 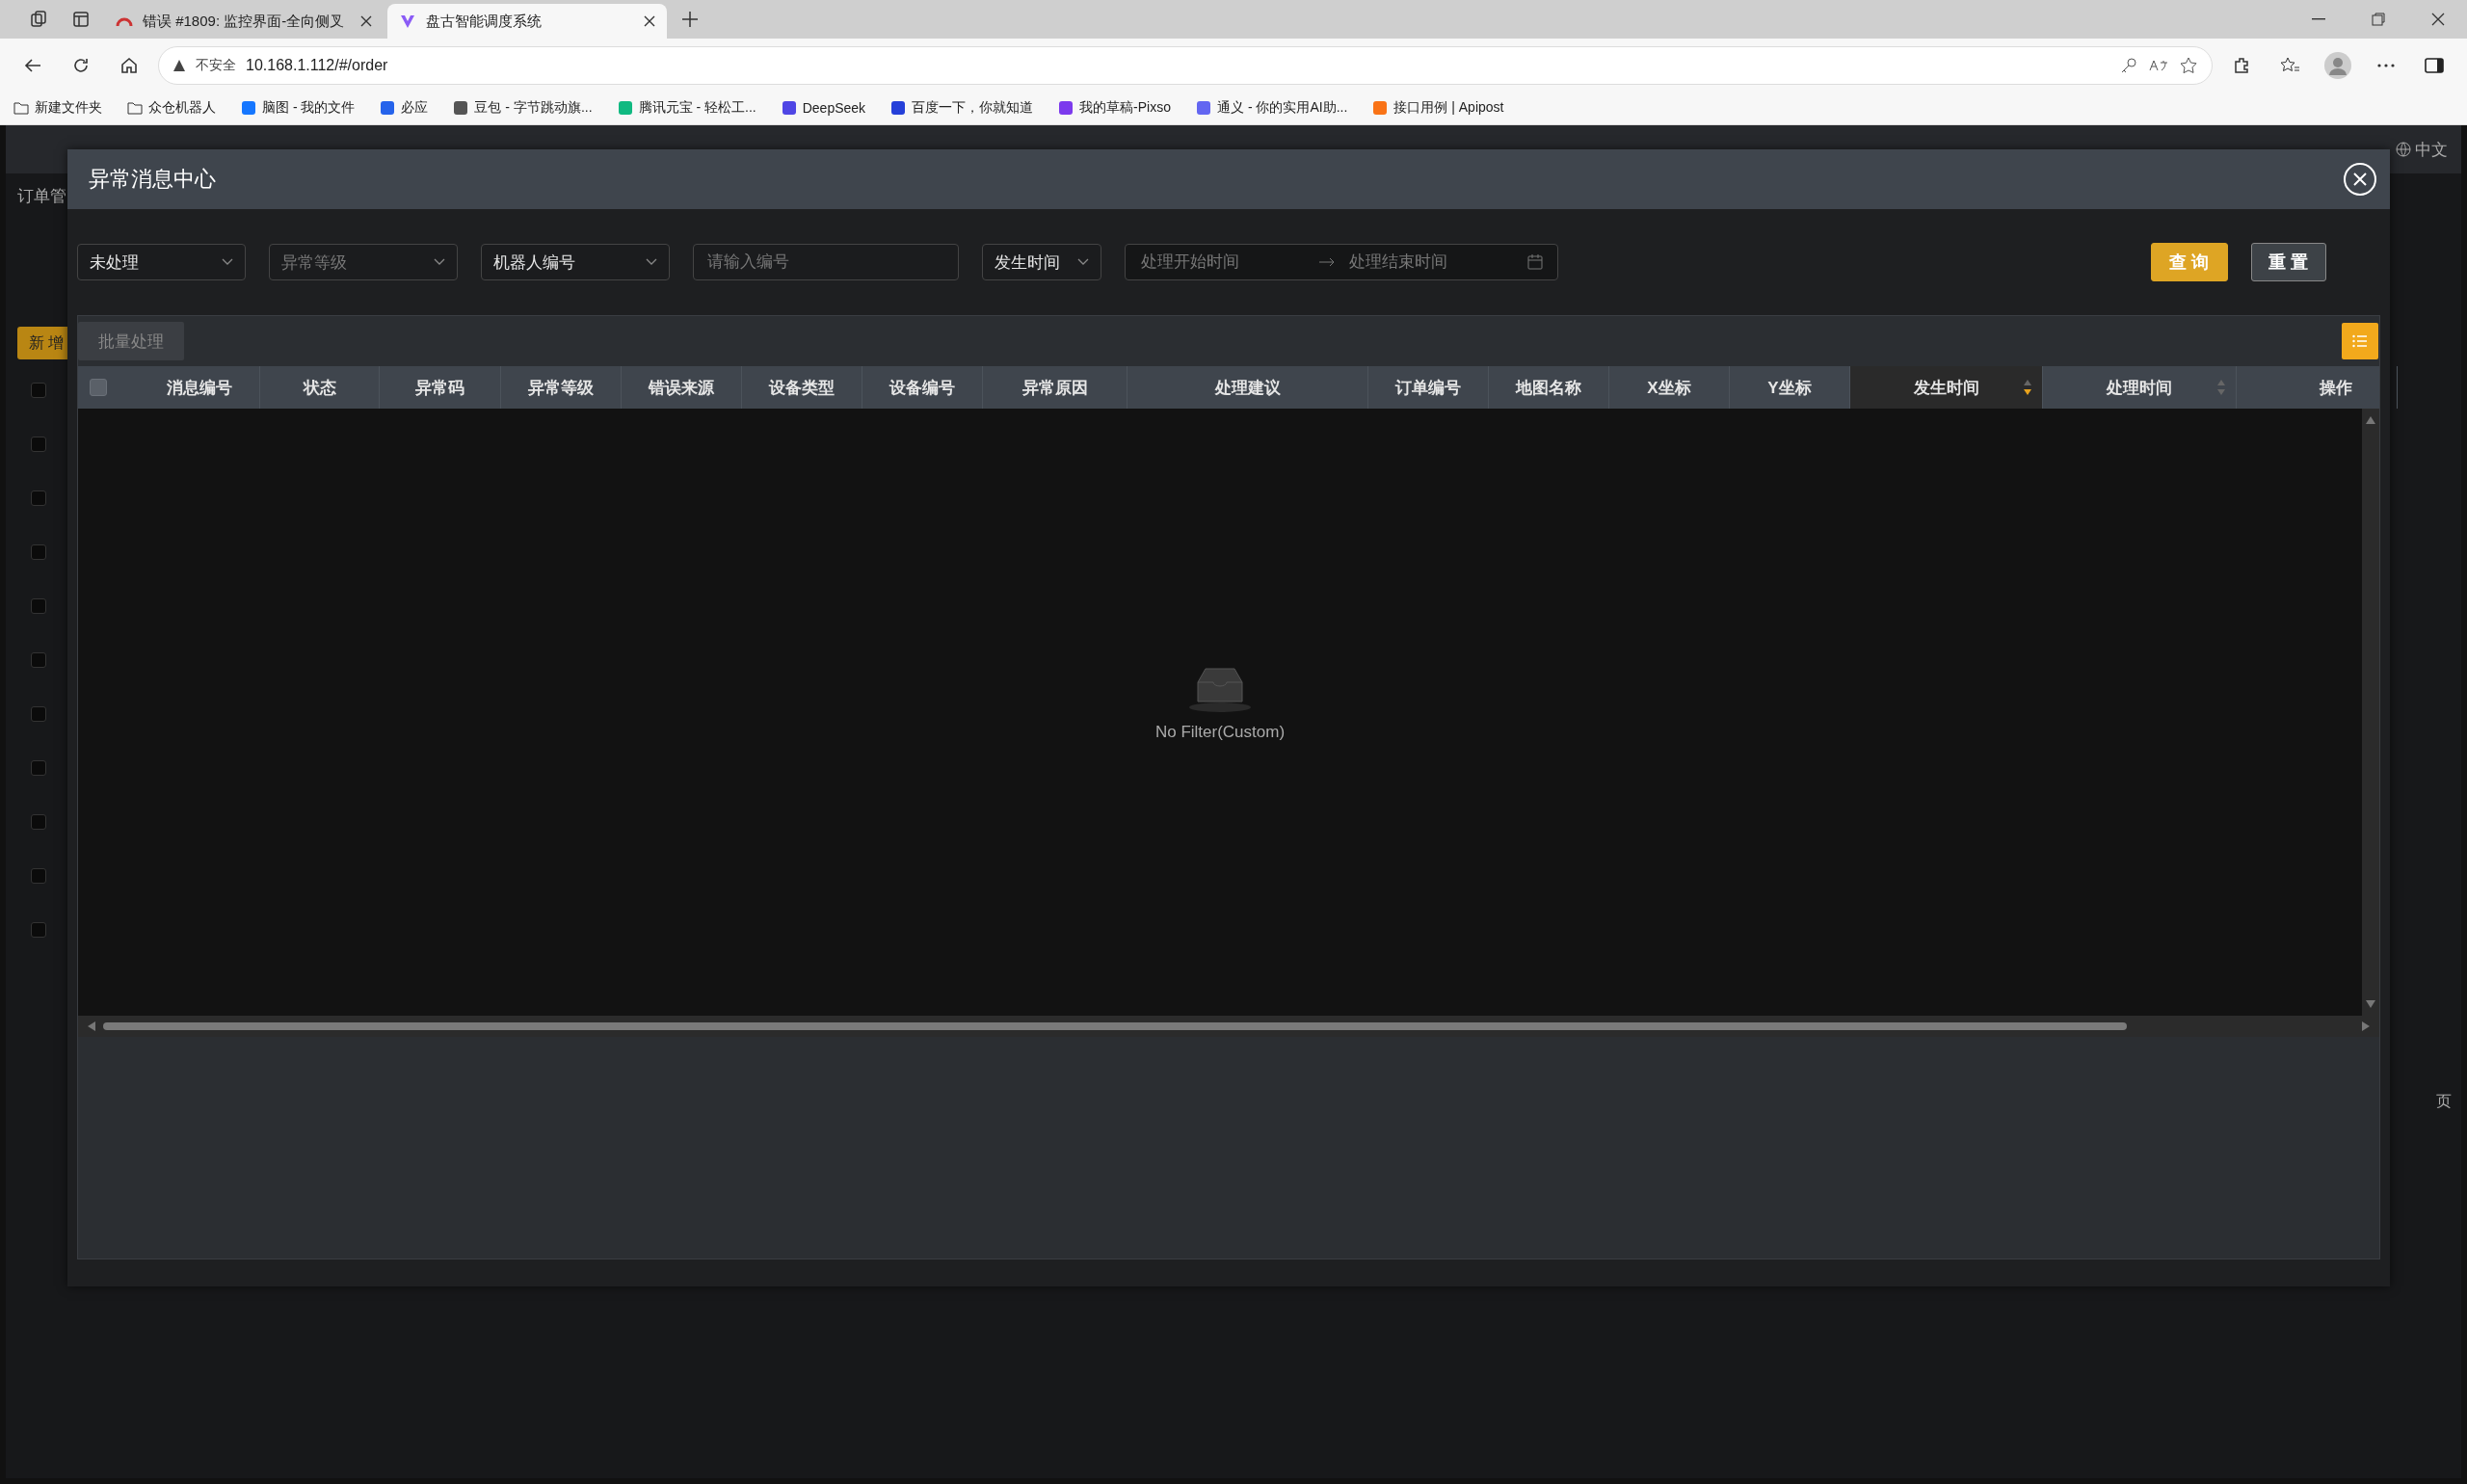 I want to click on calendar-icon, so click(x=1535, y=262).